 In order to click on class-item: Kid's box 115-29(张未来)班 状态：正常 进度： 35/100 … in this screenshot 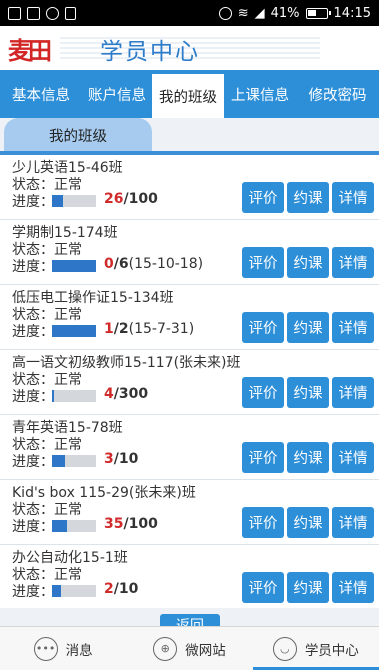, I will do `click(189, 512)`.